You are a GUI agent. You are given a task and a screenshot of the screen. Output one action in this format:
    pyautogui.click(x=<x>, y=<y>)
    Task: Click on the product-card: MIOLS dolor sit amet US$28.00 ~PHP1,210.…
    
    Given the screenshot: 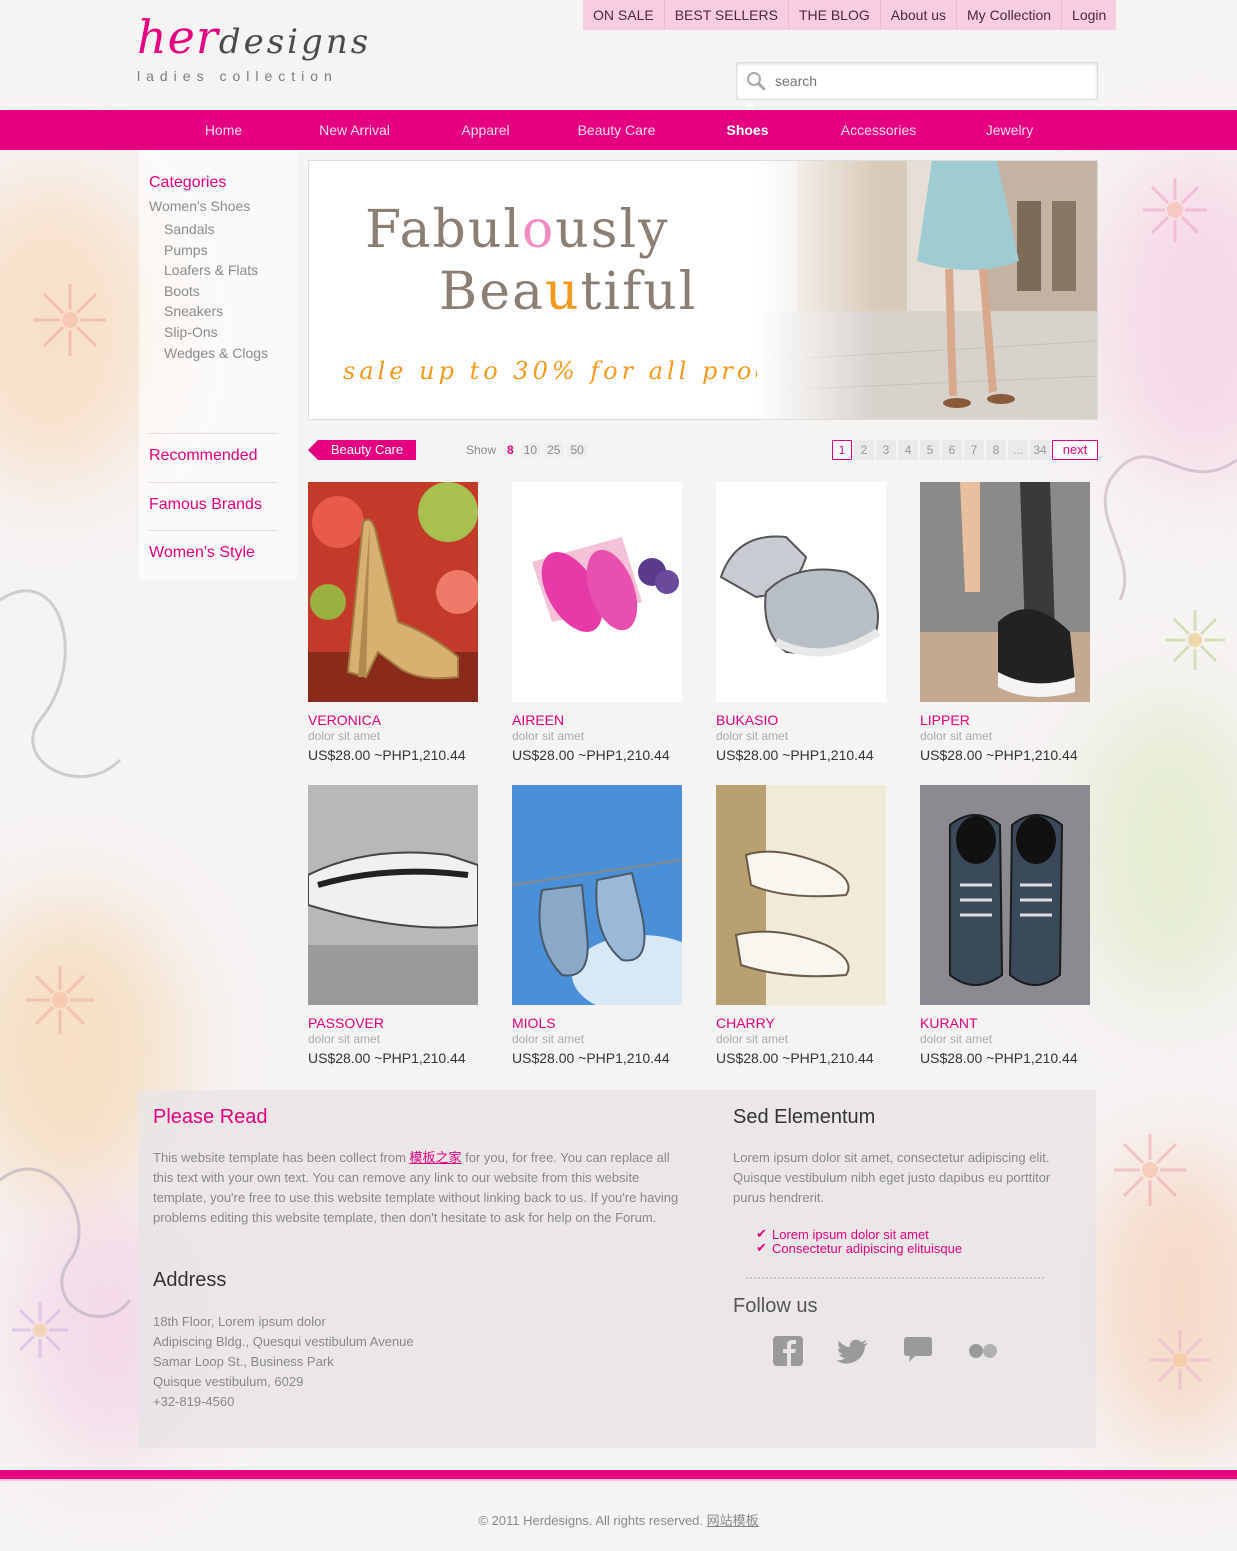 What is the action you would take?
    pyautogui.click(x=603, y=925)
    